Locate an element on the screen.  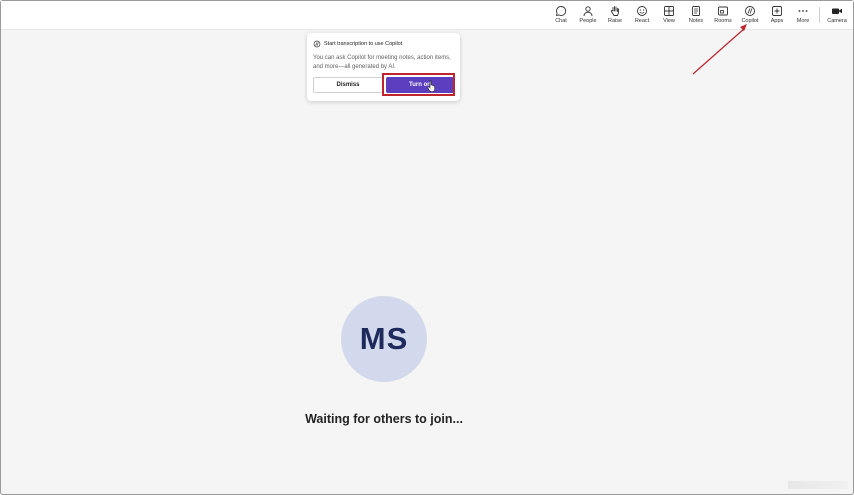
toolbar-copilot-label: Copilot is located at coordinates (750, 21).